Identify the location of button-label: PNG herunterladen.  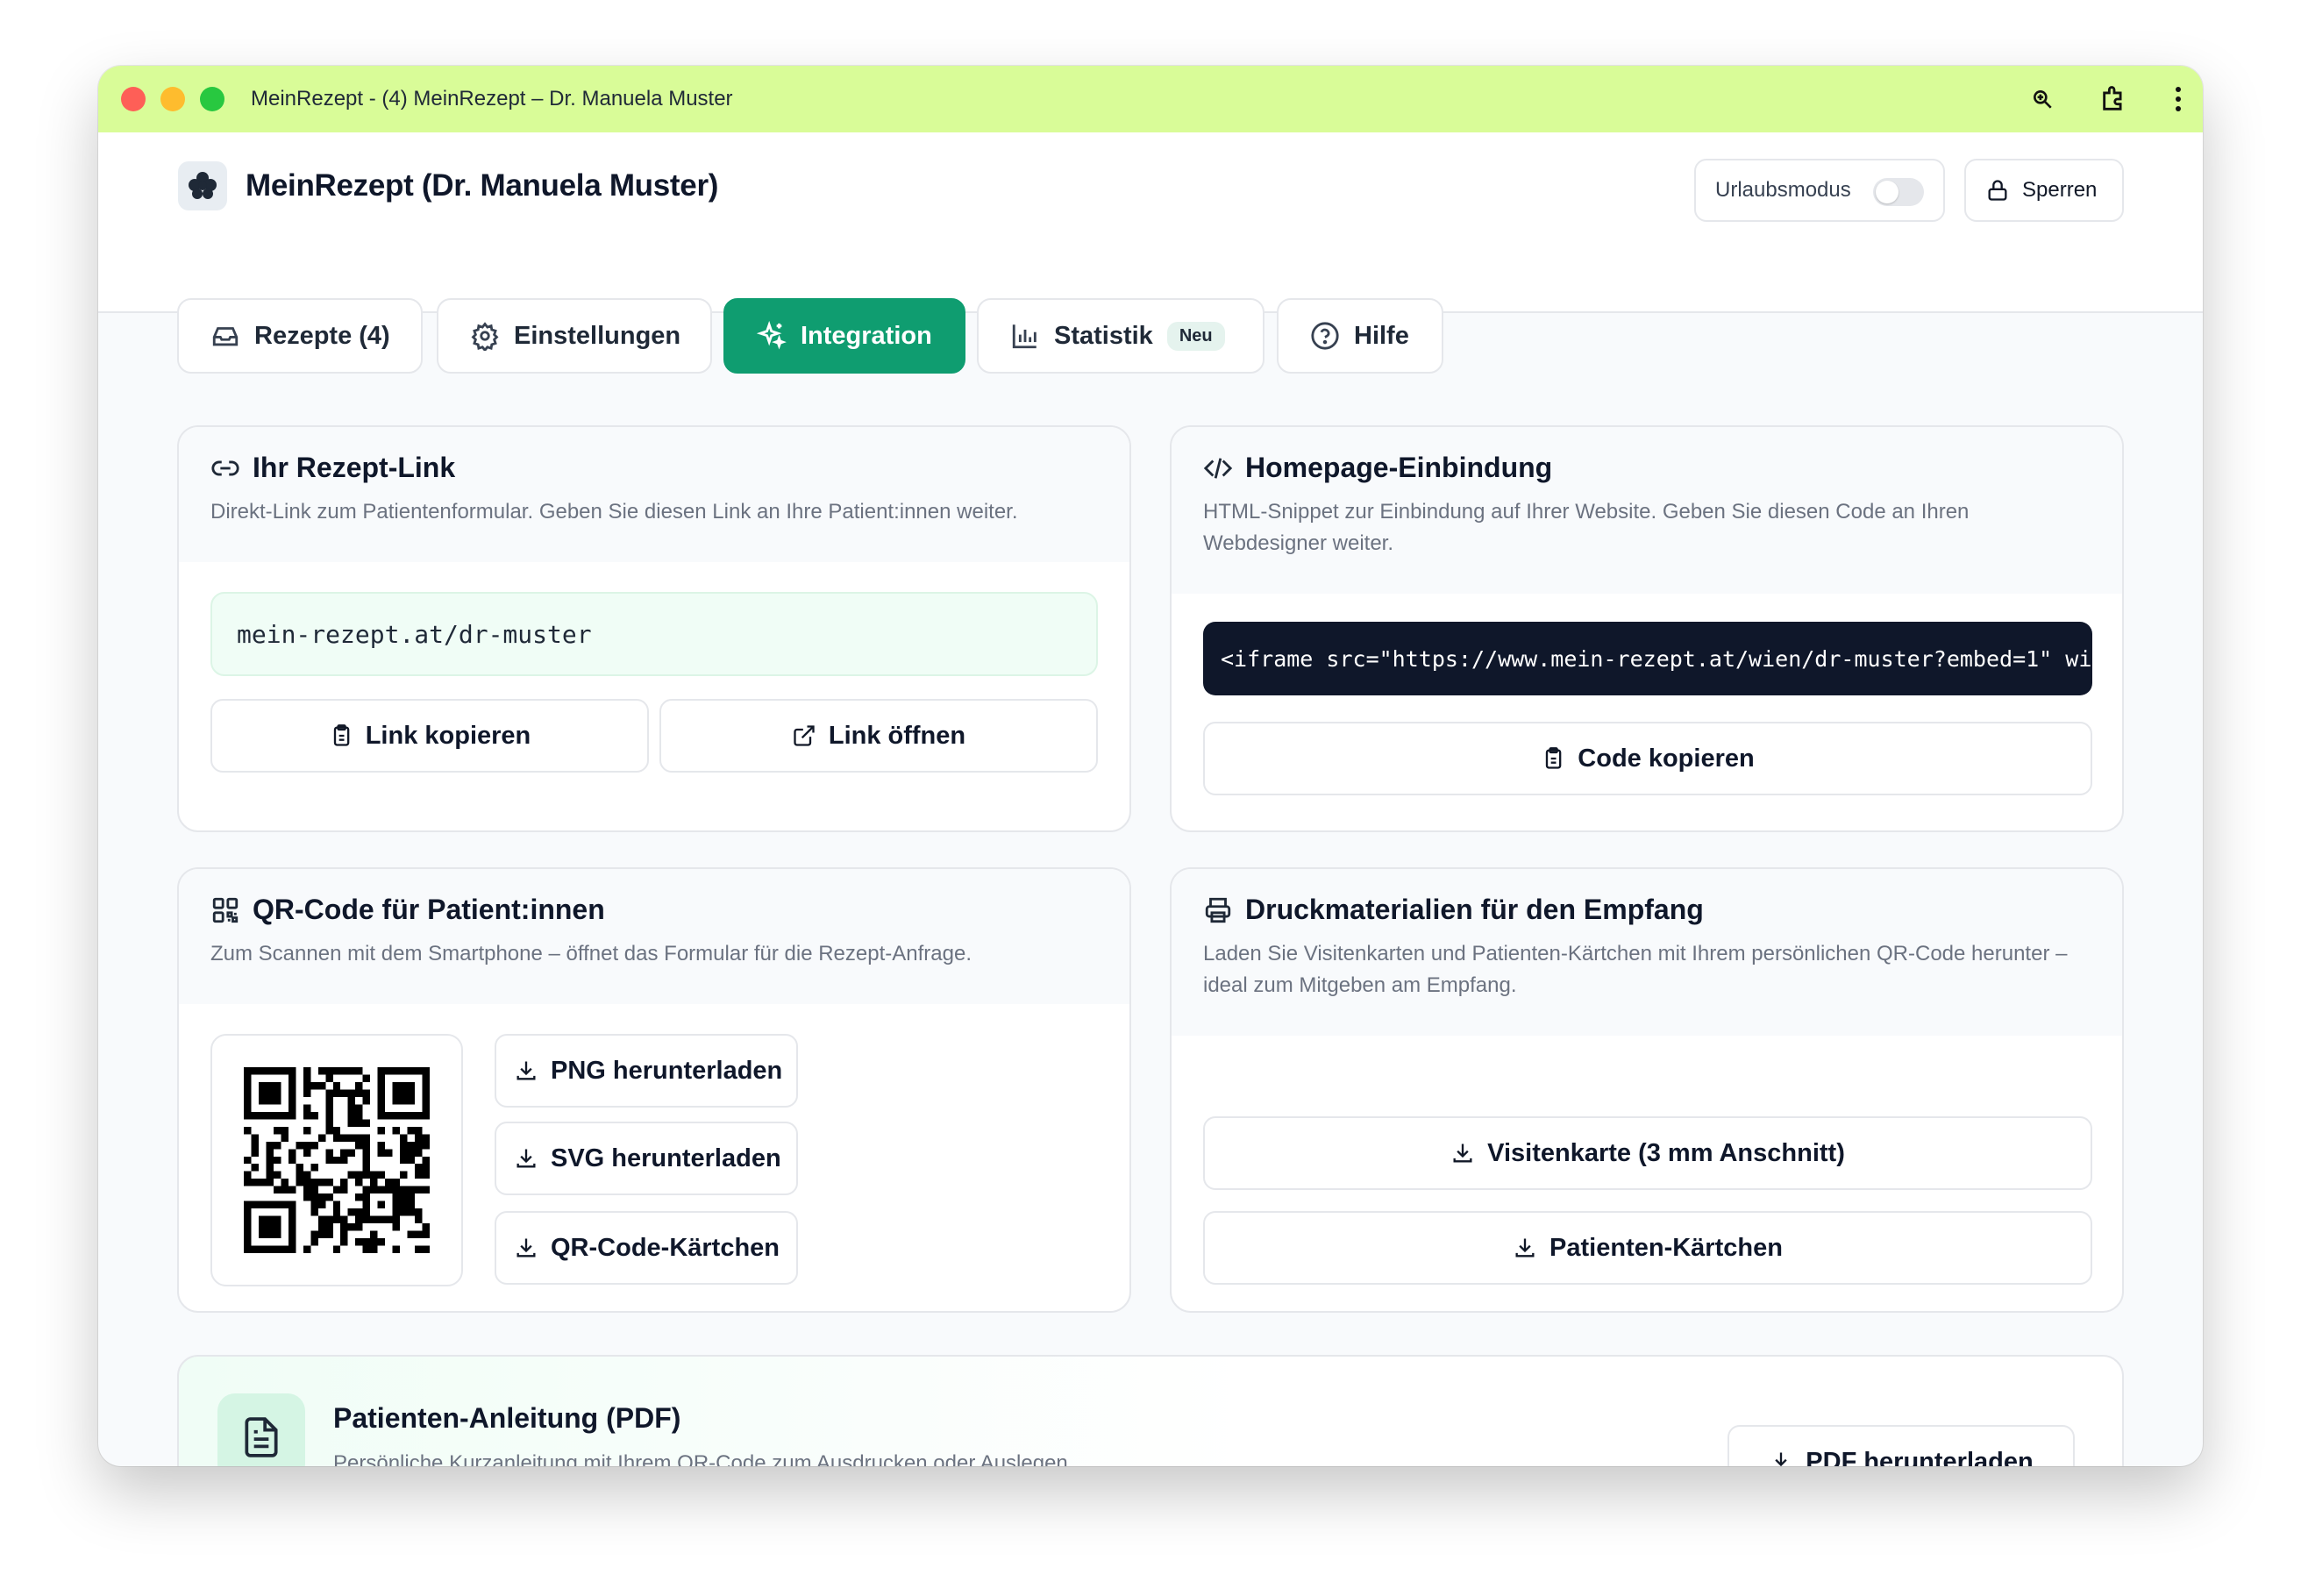
(667, 1070).